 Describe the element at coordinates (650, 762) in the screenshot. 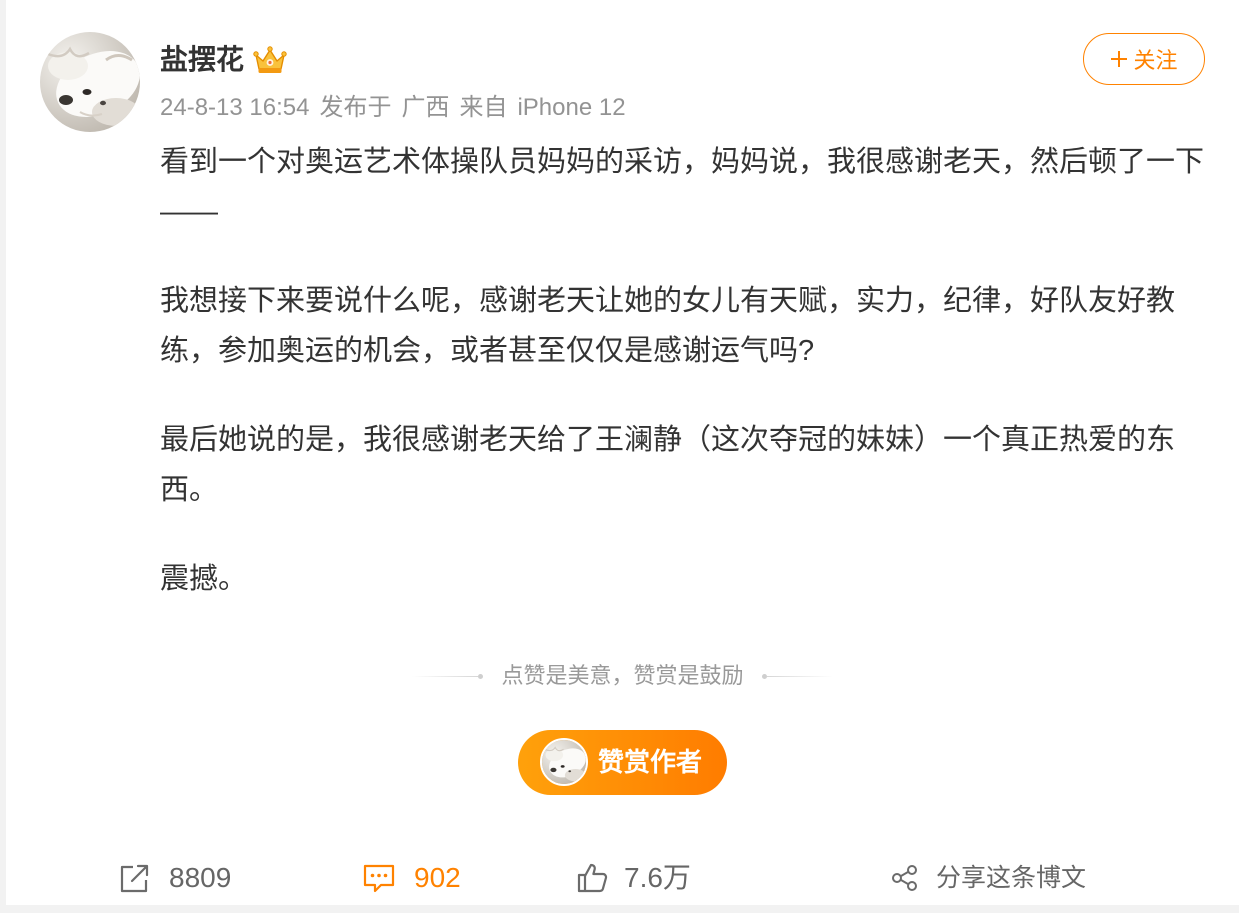

I see `reward-button-label: 赞赏作者` at that location.